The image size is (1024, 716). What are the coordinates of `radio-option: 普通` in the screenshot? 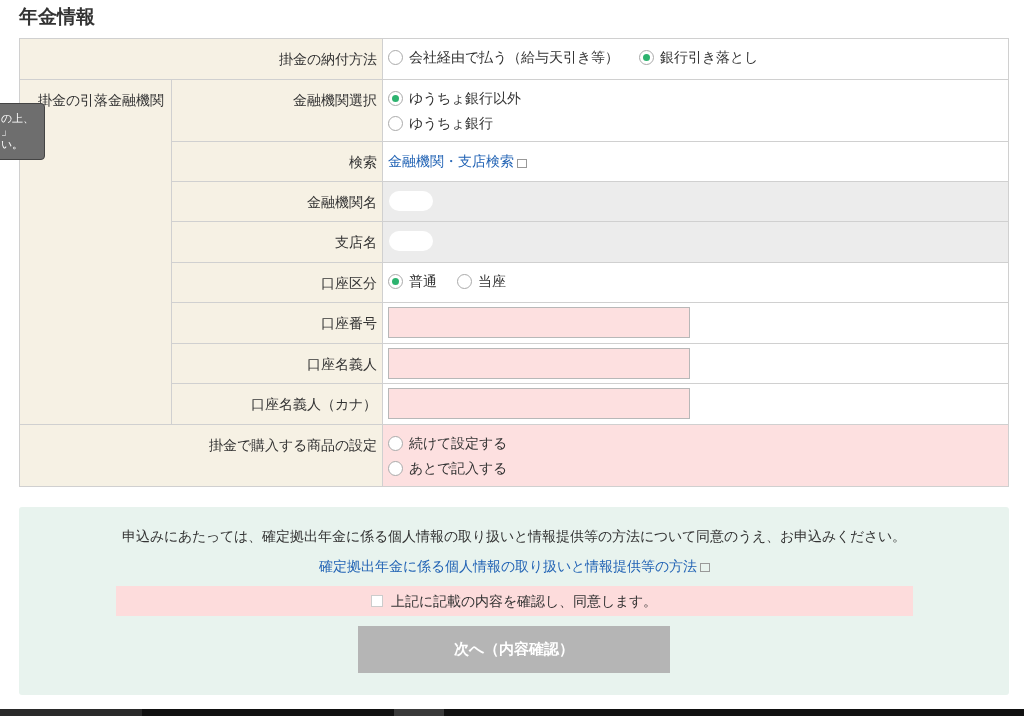 It's located at (412, 281).